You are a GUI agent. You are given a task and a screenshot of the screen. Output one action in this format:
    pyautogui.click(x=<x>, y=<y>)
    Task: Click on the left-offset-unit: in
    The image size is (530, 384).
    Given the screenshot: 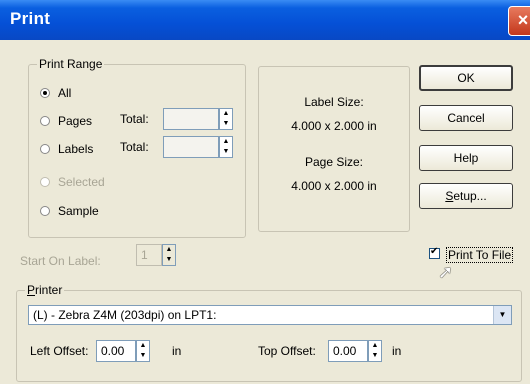 What is the action you would take?
    pyautogui.click(x=177, y=351)
    